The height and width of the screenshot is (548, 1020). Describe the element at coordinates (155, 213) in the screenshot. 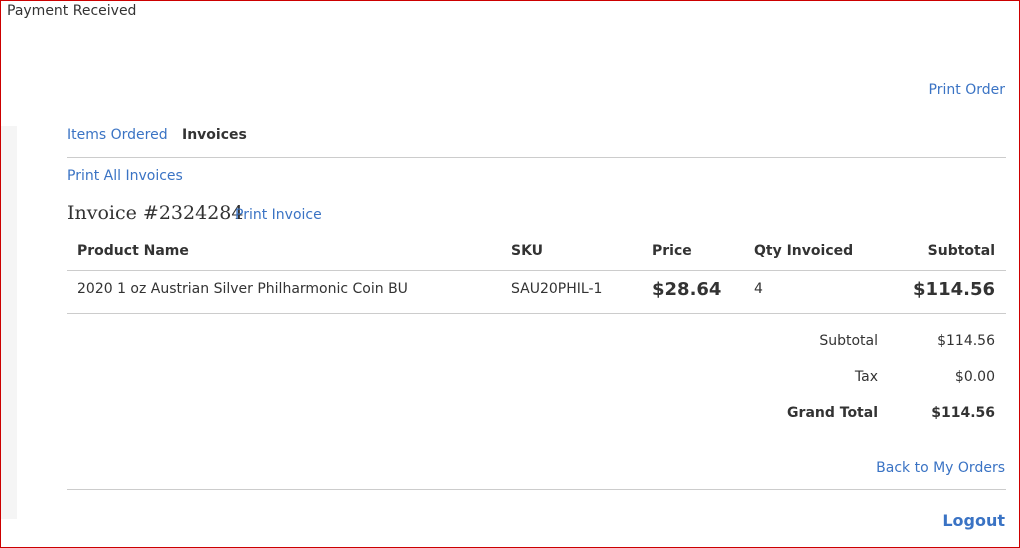

I see `invoice-title: Invoice #2324284` at that location.